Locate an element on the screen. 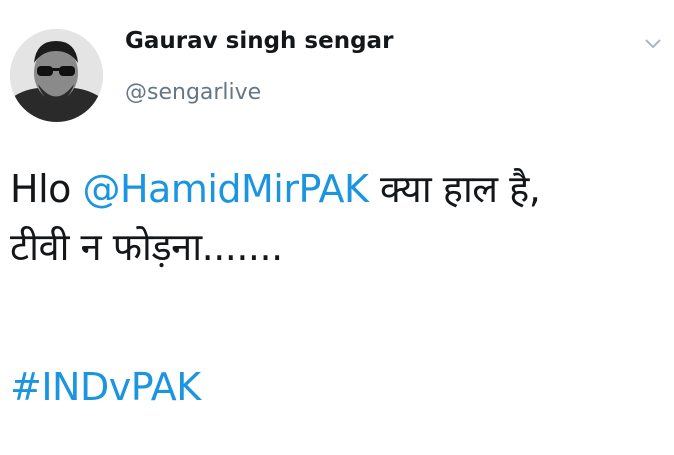 This screenshot has width=674, height=455. mention-link: @HamidMirPAK is located at coordinates (225, 189).